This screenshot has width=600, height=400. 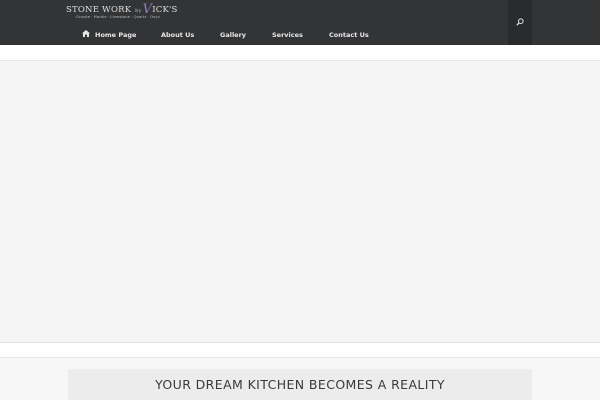 What do you see at coordinates (177, 35) in the screenshot?
I see `nav-item-about-us: About Us` at bounding box center [177, 35].